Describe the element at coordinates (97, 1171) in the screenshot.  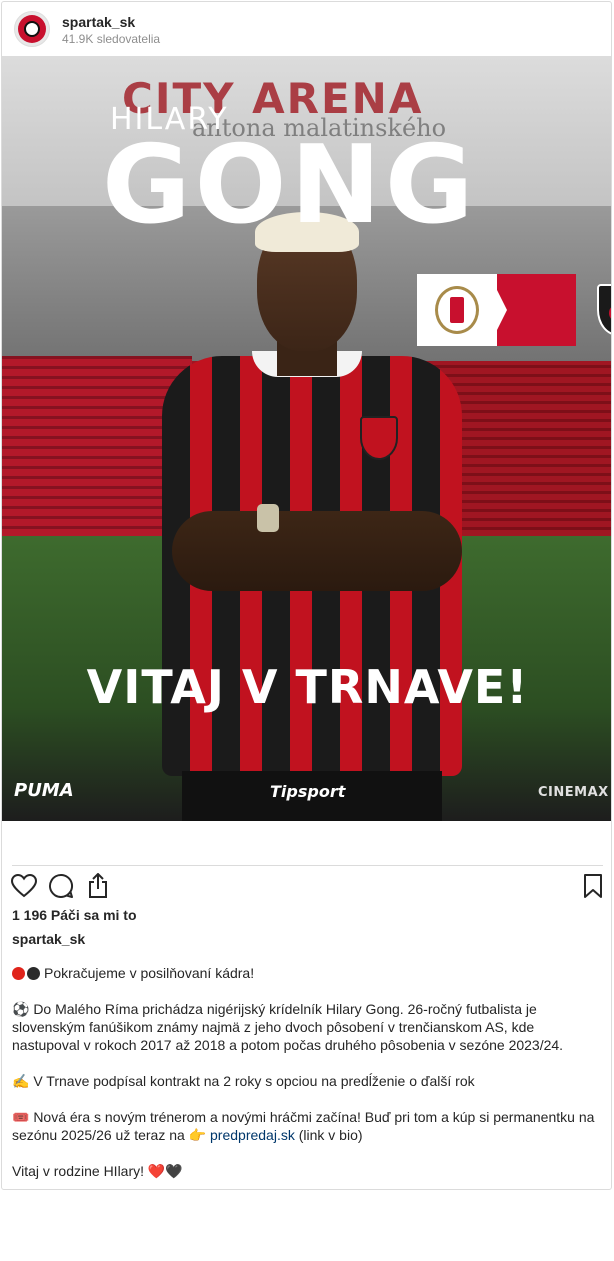
I see `caption-line: Vitaj v rodzine HIlary! ❤️🖤` at that location.